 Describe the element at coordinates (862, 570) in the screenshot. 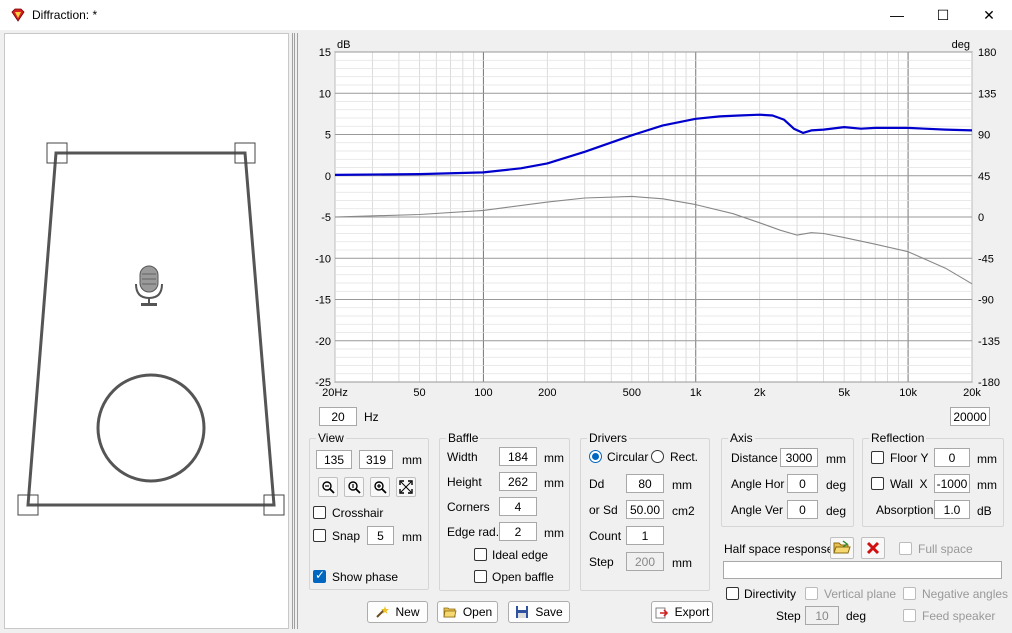

I see `half-space-path-input` at that location.